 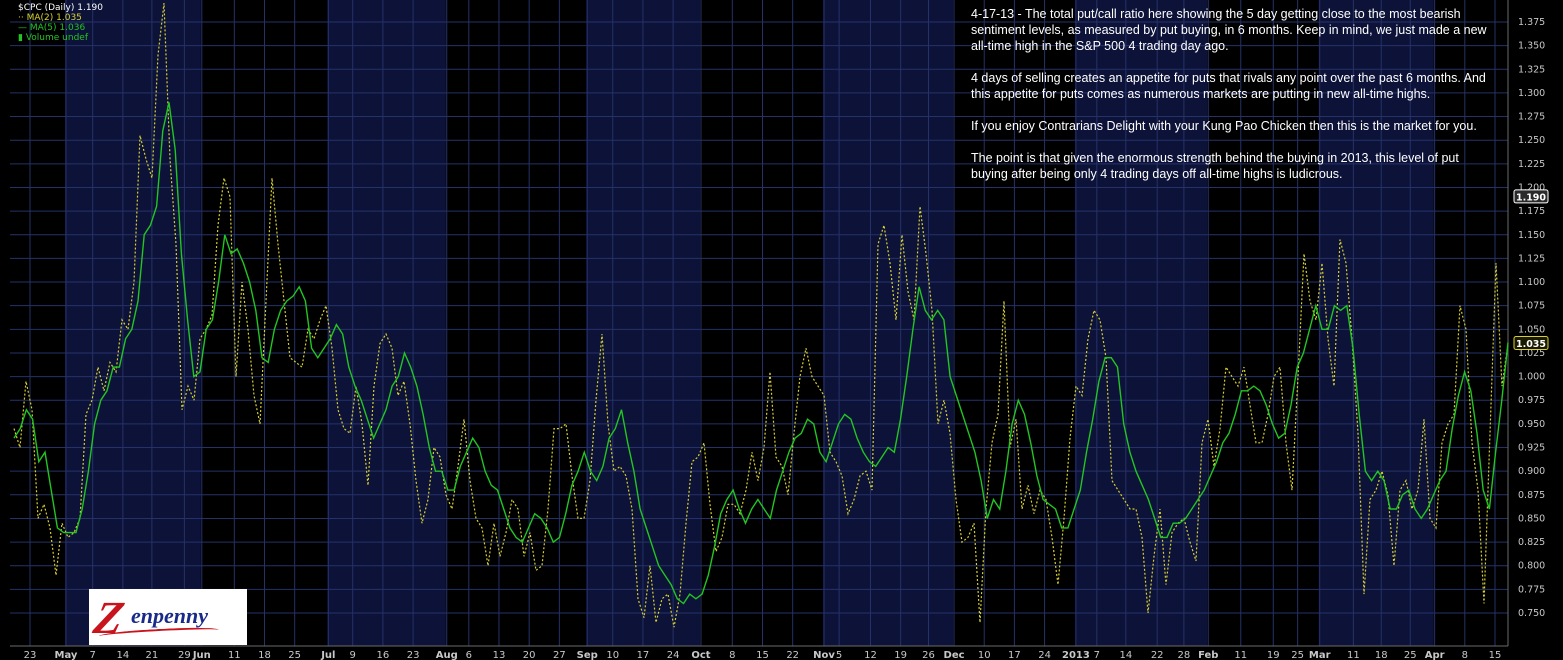 What do you see at coordinates (353, 655) in the screenshot?
I see `x-tick-label: 9` at bounding box center [353, 655].